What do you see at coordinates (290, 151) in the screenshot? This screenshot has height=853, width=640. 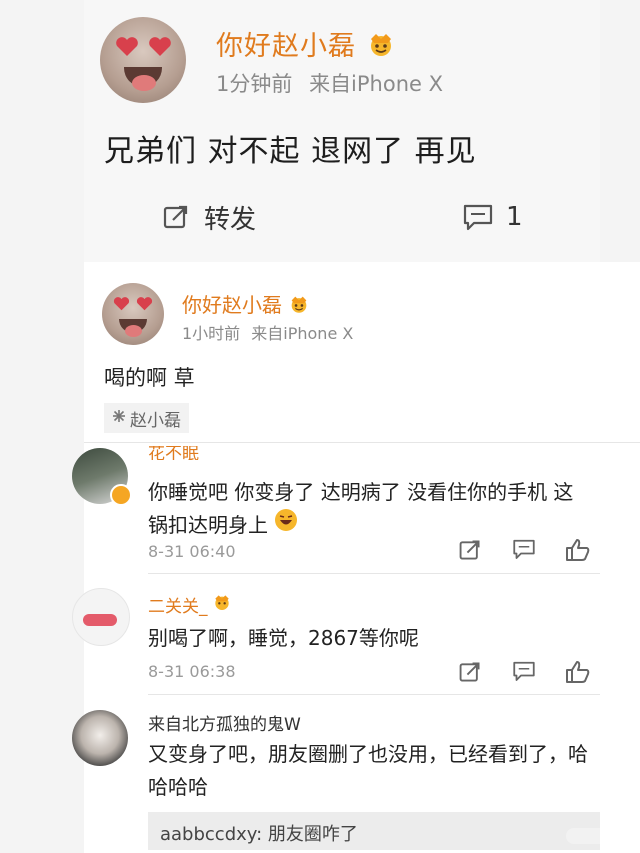 I see `post-content: 兄弟们 对不起 退网了 再见` at bounding box center [290, 151].